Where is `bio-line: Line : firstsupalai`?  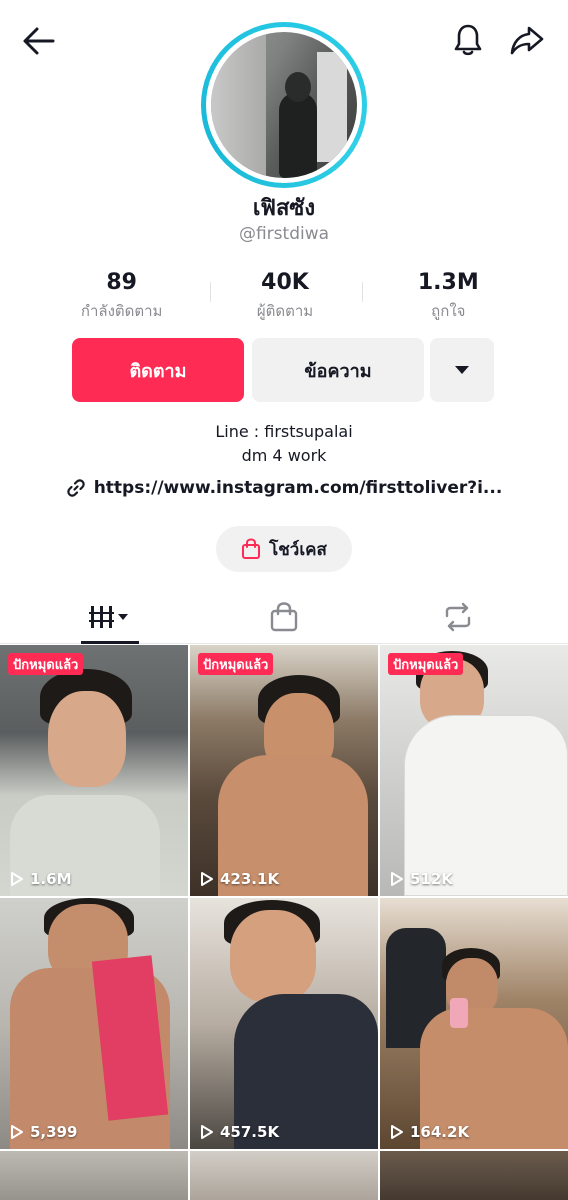 bio-line: Line : firstsupalai is located at coordinates (284, 431).